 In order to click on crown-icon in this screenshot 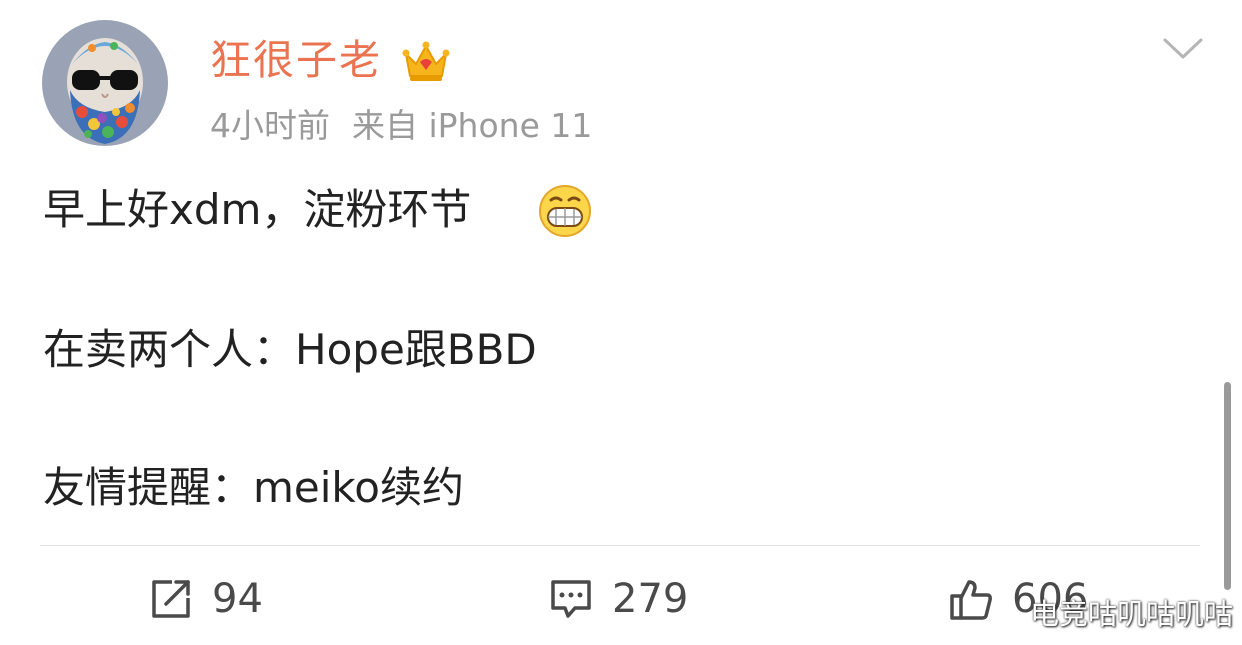, I will do `click(426, 62)`.